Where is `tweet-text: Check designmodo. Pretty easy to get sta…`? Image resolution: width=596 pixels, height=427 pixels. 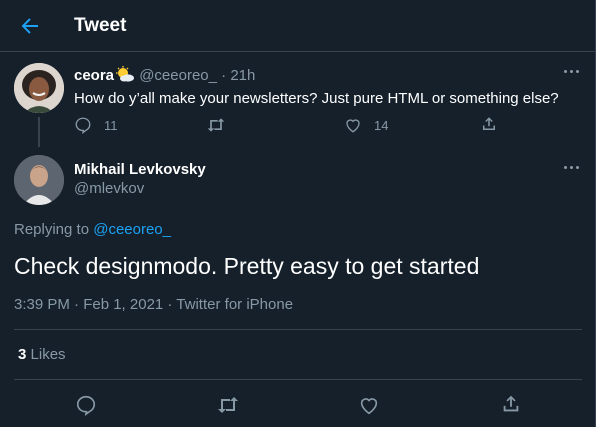
tweet-text: Check designmodo. Pretty easy to get sta… is located at coordinates (247, 266).